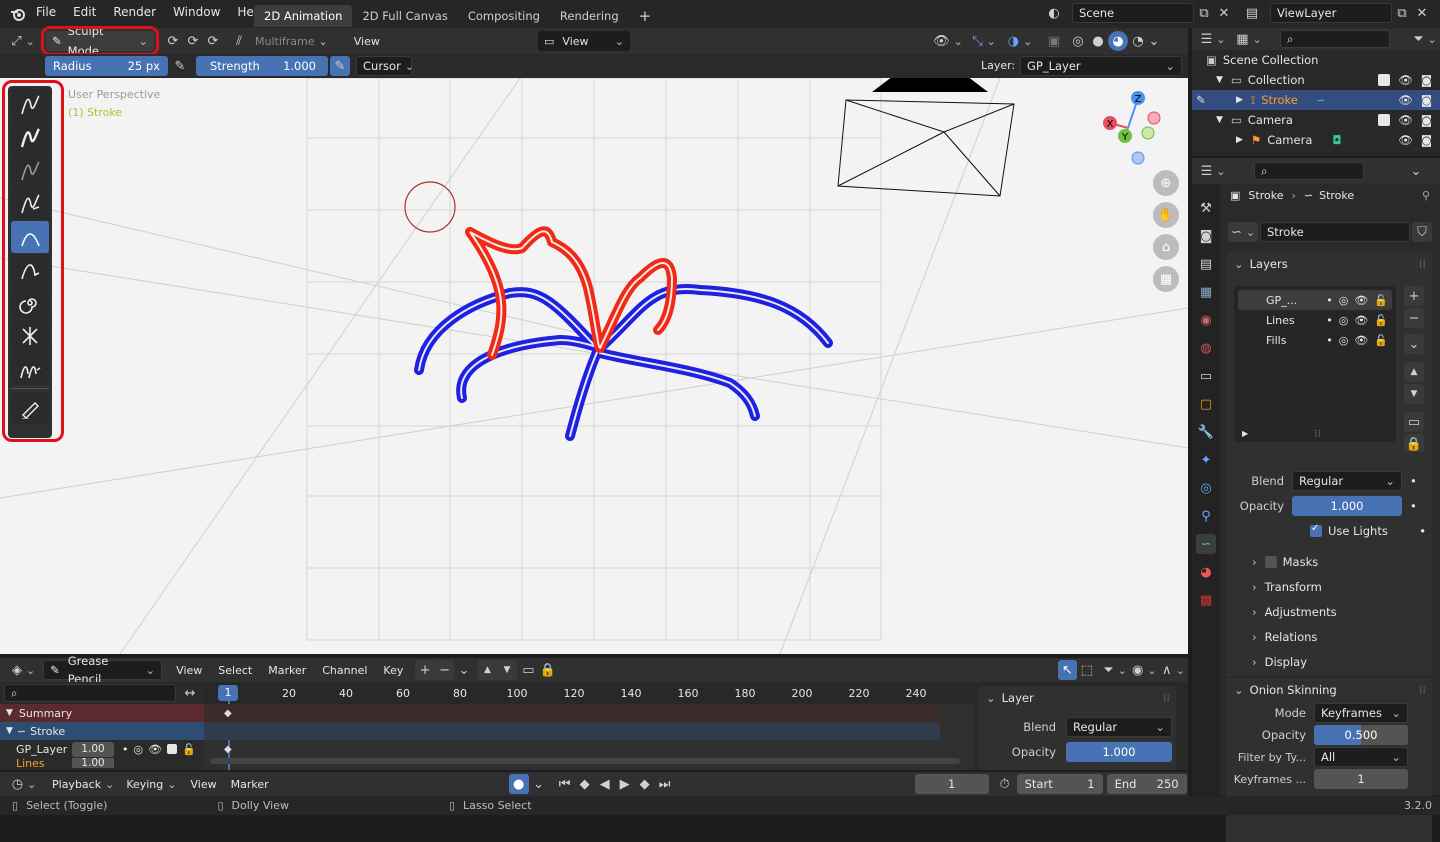 This screenshot has width=1440, height=842. Describe the element at coordinates (367, 41) in the screenshot. I see `view-menu: View` at that location.